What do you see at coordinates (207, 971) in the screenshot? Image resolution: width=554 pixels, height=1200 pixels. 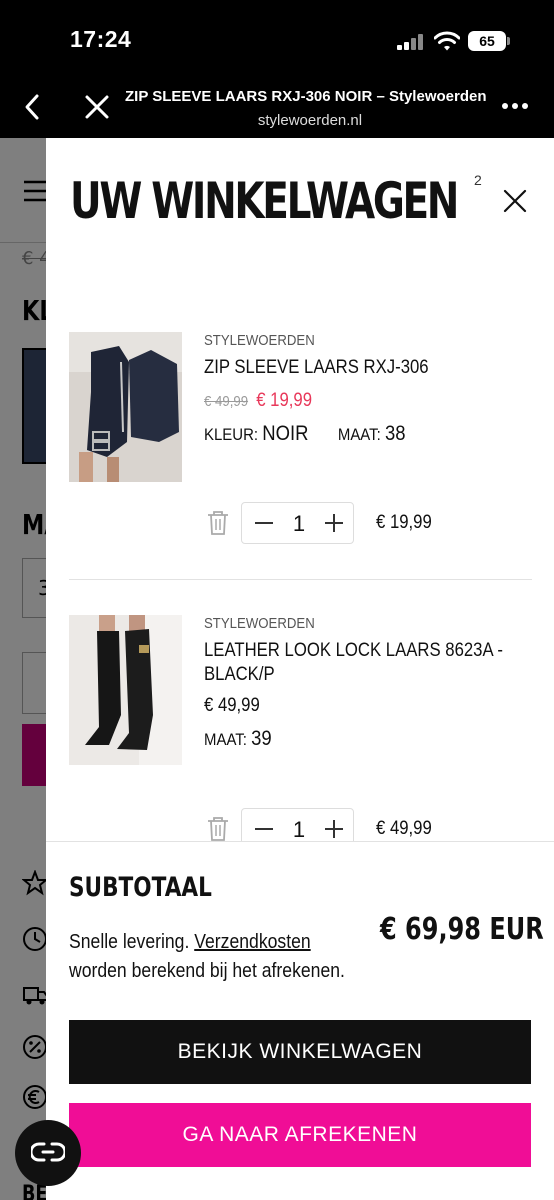 I see `shipping-note-suffix: worden berekend bij het afrekenen.` at bounding box center [207, 971].